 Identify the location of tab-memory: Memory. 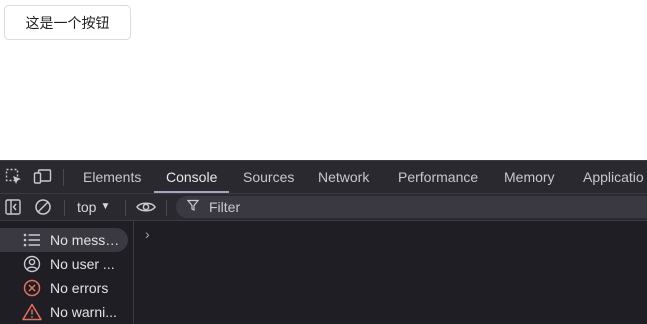
(529, 177).